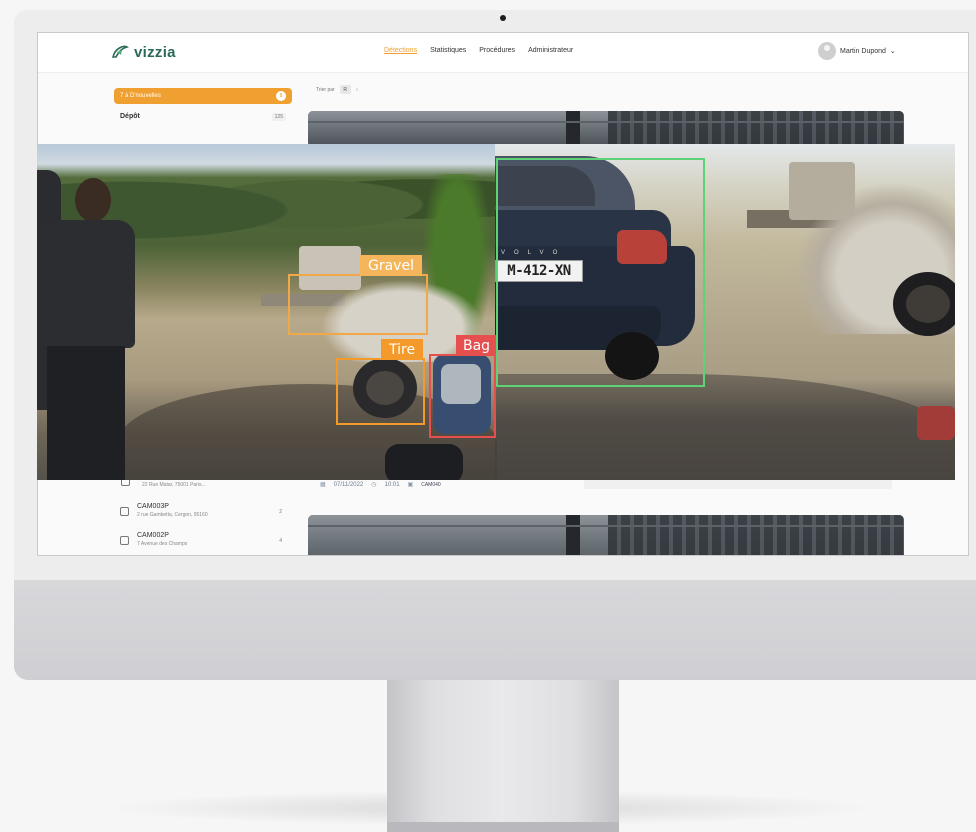  What do you see at coordinates (936, 423) in the screenshot?
I see `shoe` at bounding box center [936, 423].